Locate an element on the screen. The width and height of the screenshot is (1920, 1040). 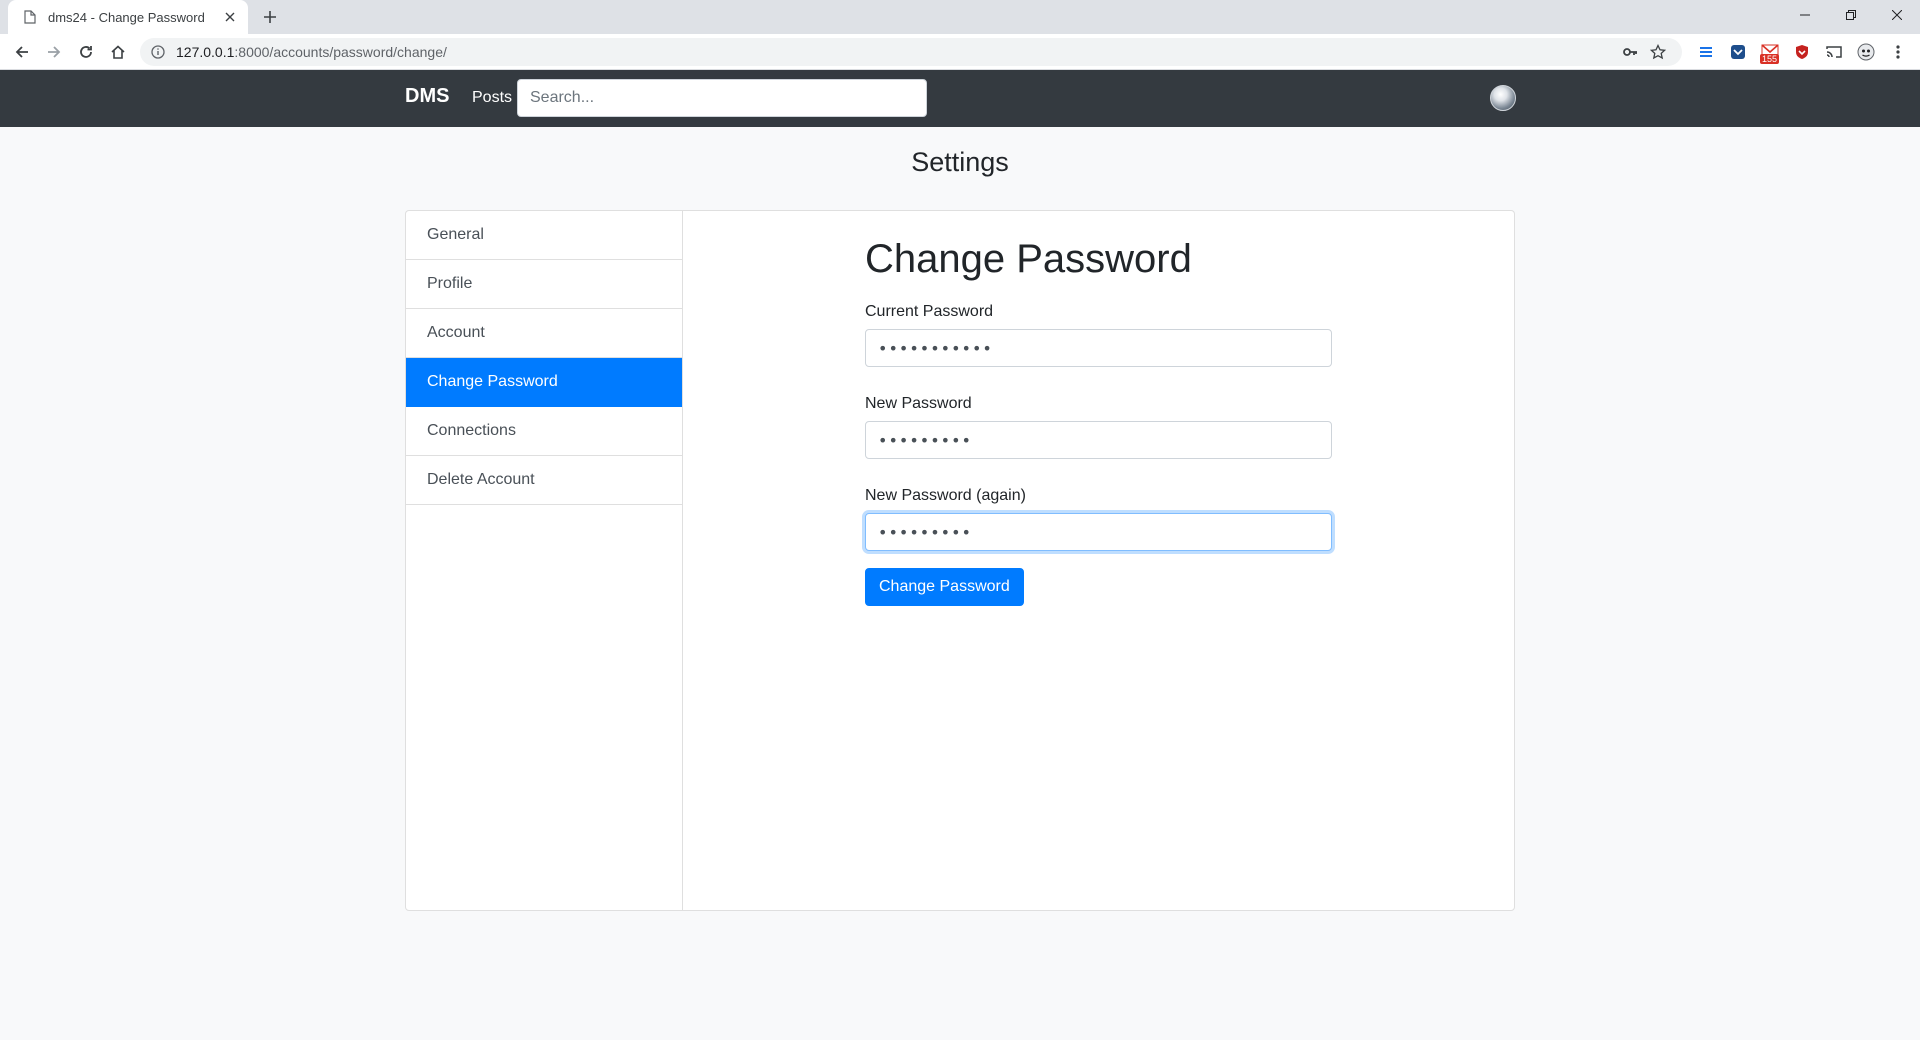
tab-close-icon is located at coordinates (230, 17).